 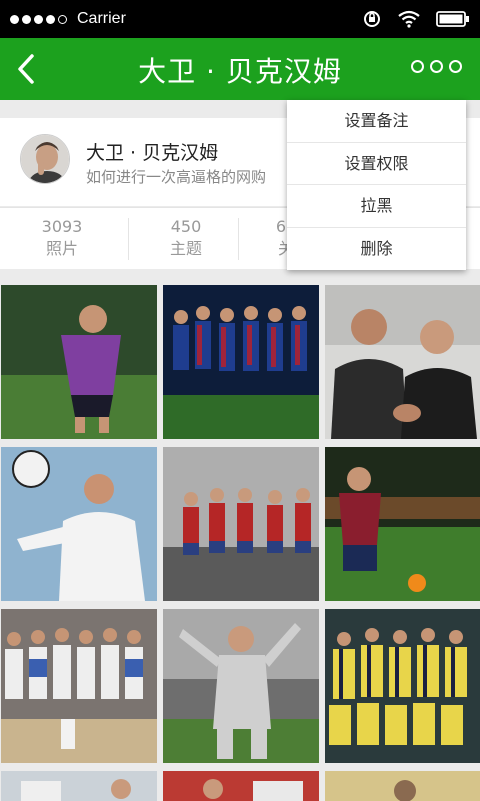 I want to click on menu-item-set-remark: 设置备注, so click(x=376, y=121).